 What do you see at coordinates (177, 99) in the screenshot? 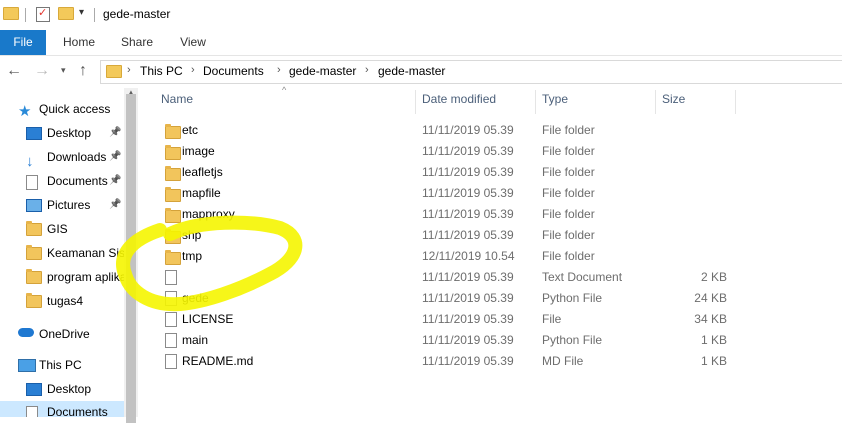
I see `column-header-name: Name` at bounding box center [177, 99].